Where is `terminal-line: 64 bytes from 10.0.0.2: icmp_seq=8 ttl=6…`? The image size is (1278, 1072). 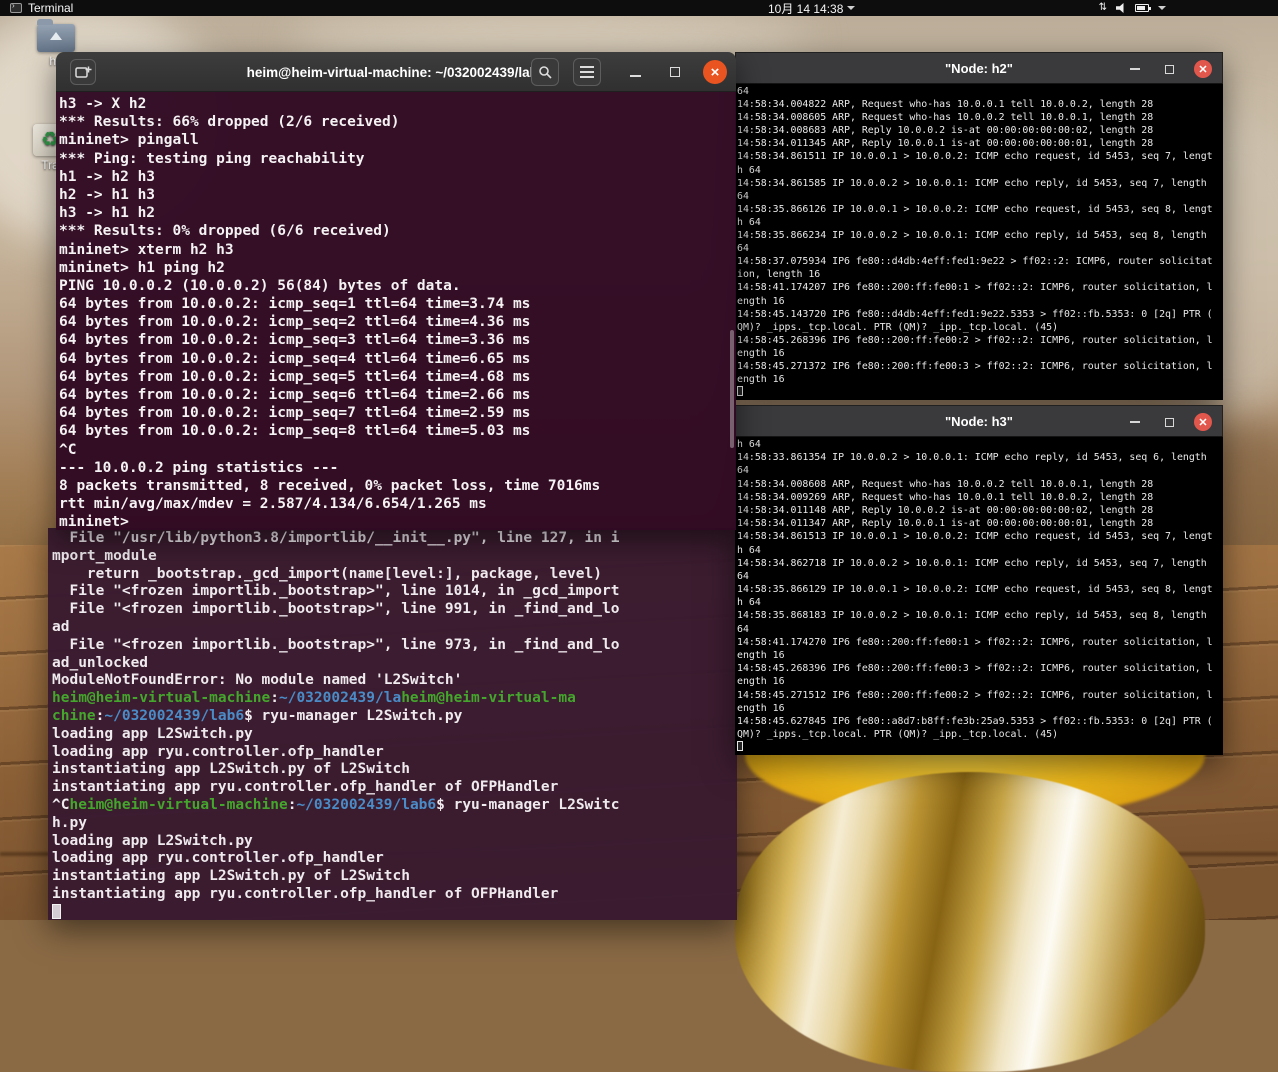 terminal-line: 64 bytes from 10.0.0.2: icmp_seq=8 ttl=6… is located at coordinates (295, 431).